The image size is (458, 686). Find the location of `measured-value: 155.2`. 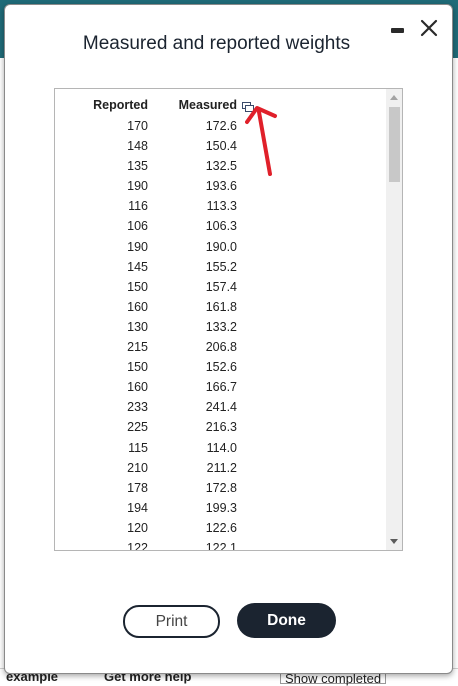

measured-value: 155.2 is located at coordinates (221, 266).